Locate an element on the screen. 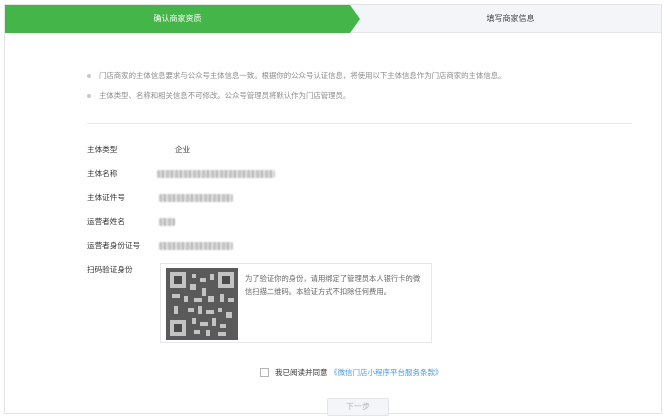  next-step-button: 下一步 is located at coordinates (358, 407).